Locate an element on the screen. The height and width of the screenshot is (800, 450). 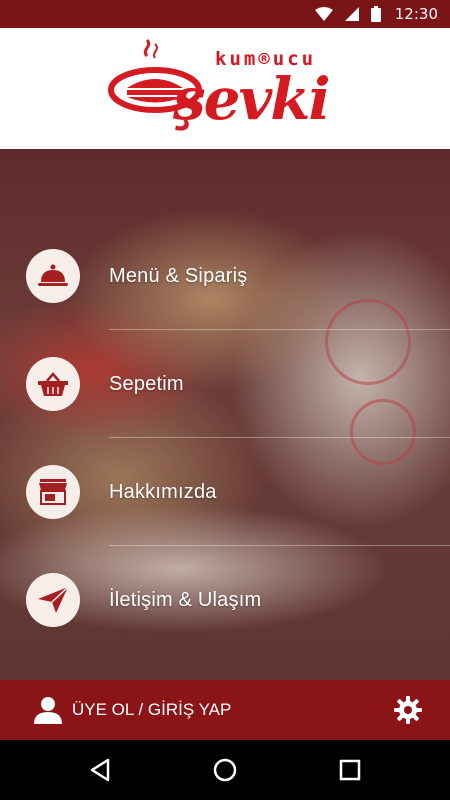
signal-icon is located at coordinates (351, 14).